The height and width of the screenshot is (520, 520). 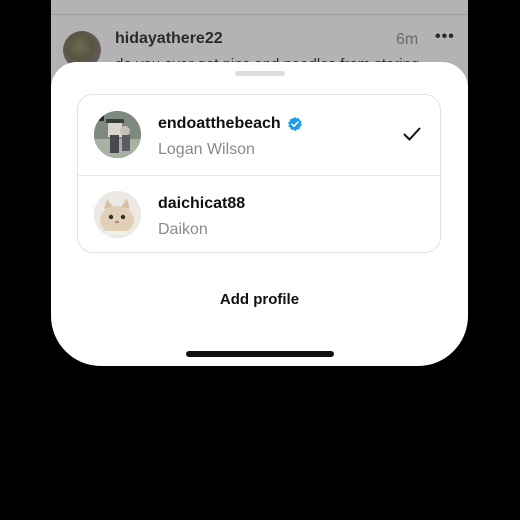 What do you see at coordinates (407, 39) in the screenshot?
I see `feed-timestamp: 6m` at bounding box center [407, 39].